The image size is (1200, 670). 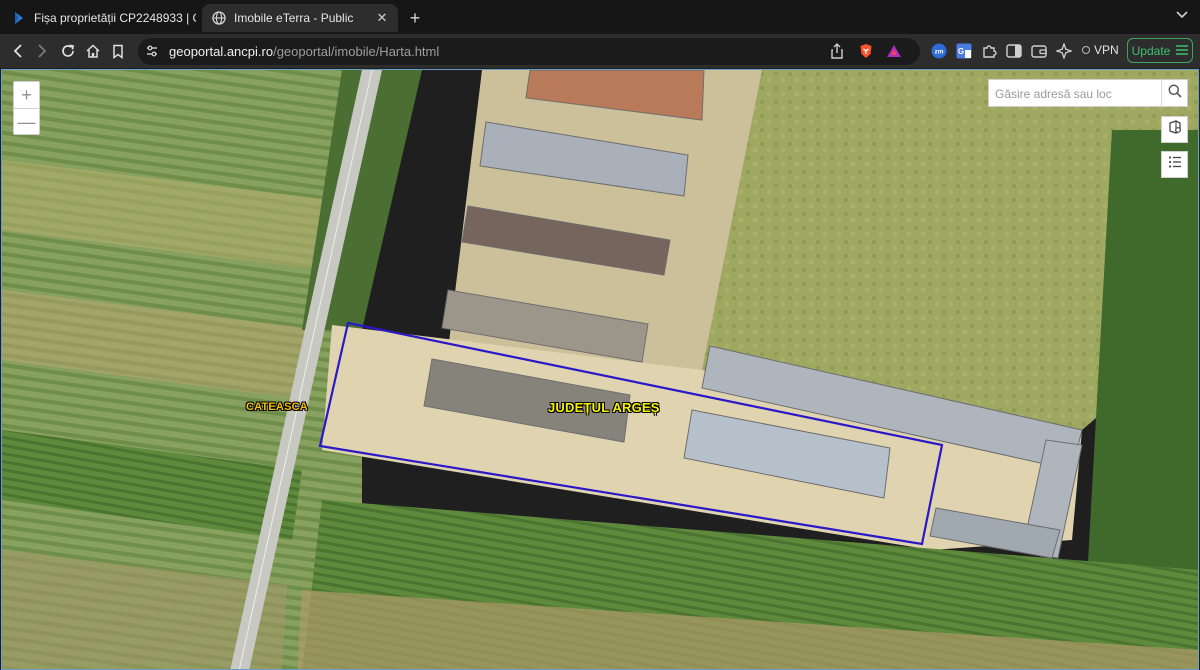 I want to click on tab-title: Imobile eTerra - Public, so click(x=294, y=18).